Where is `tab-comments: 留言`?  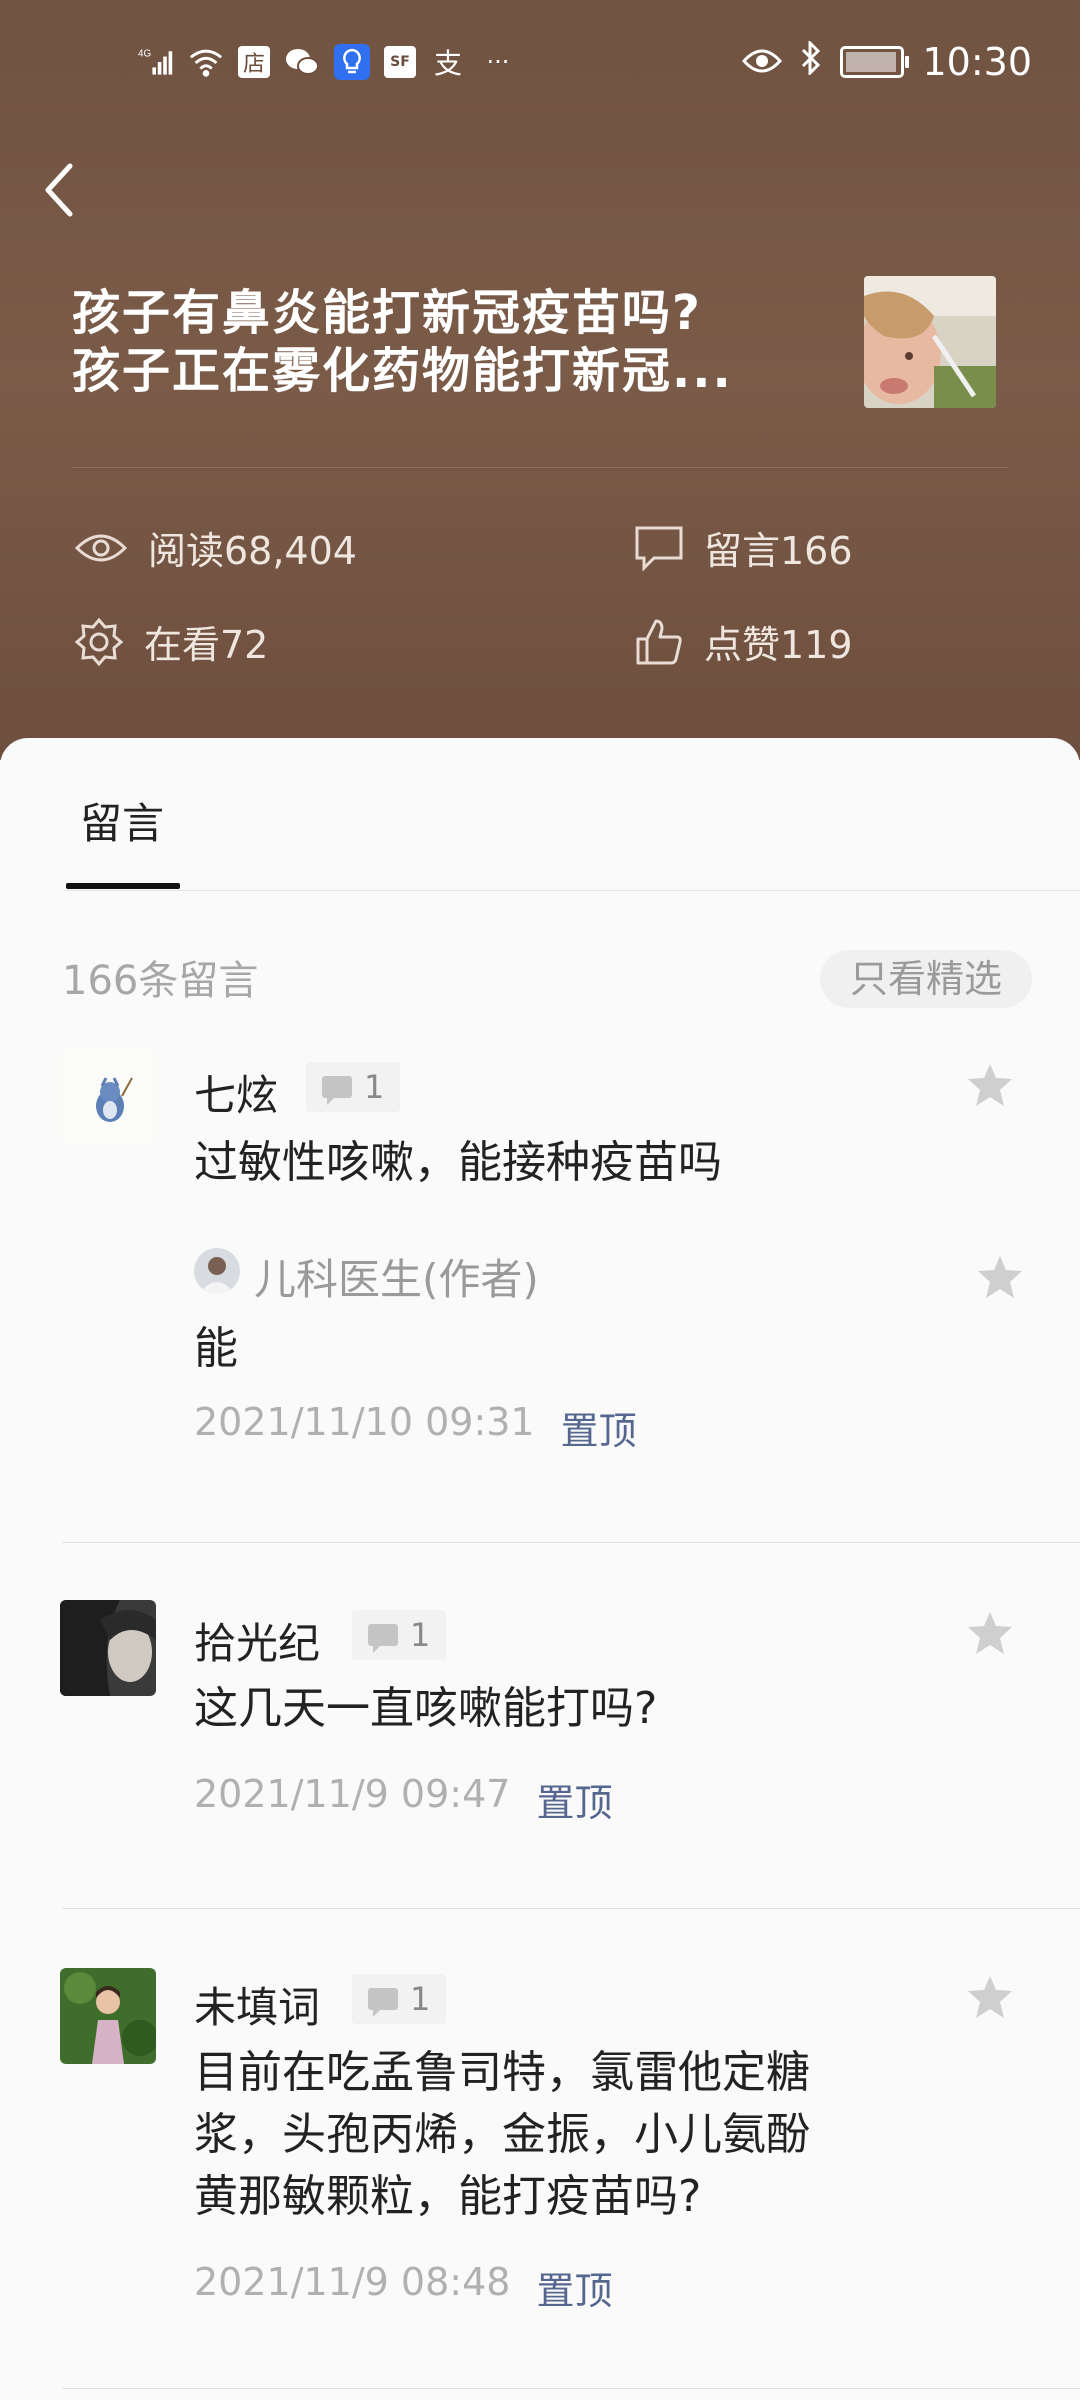 tab-comments: 留言 is located at coordinates (122, 820).